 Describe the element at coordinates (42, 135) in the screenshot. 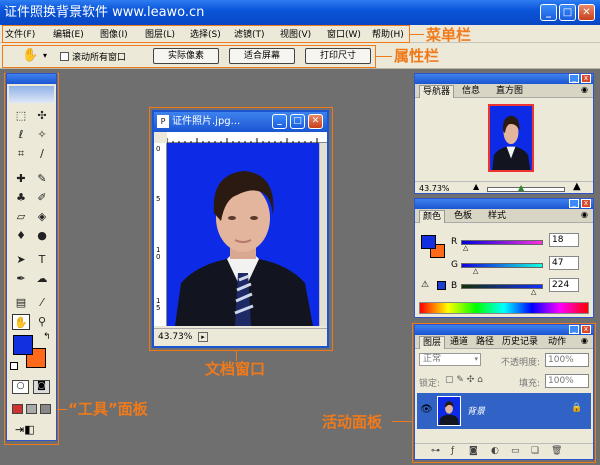

I see `magic-wand-icon: ✧` at that location.